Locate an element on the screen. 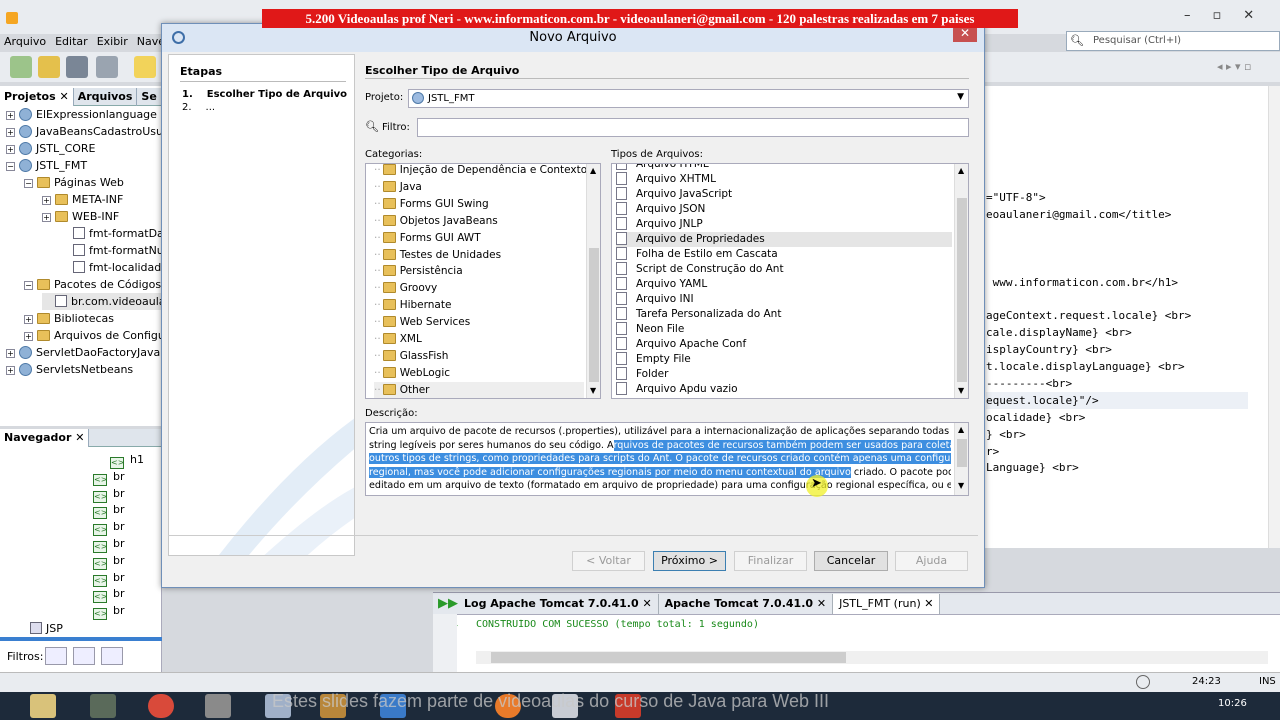 The height and width of the screenshot is (720, 1280). notifications-icon is located at coordinates (1143, 682).